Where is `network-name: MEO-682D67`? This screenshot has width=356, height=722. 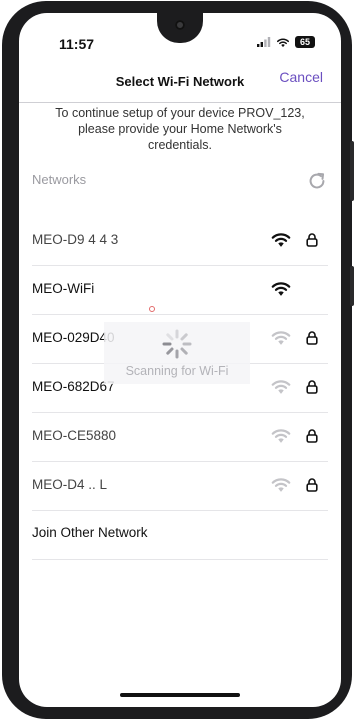
network-name: MEO-682D67 is located at coordinates (73, 386).